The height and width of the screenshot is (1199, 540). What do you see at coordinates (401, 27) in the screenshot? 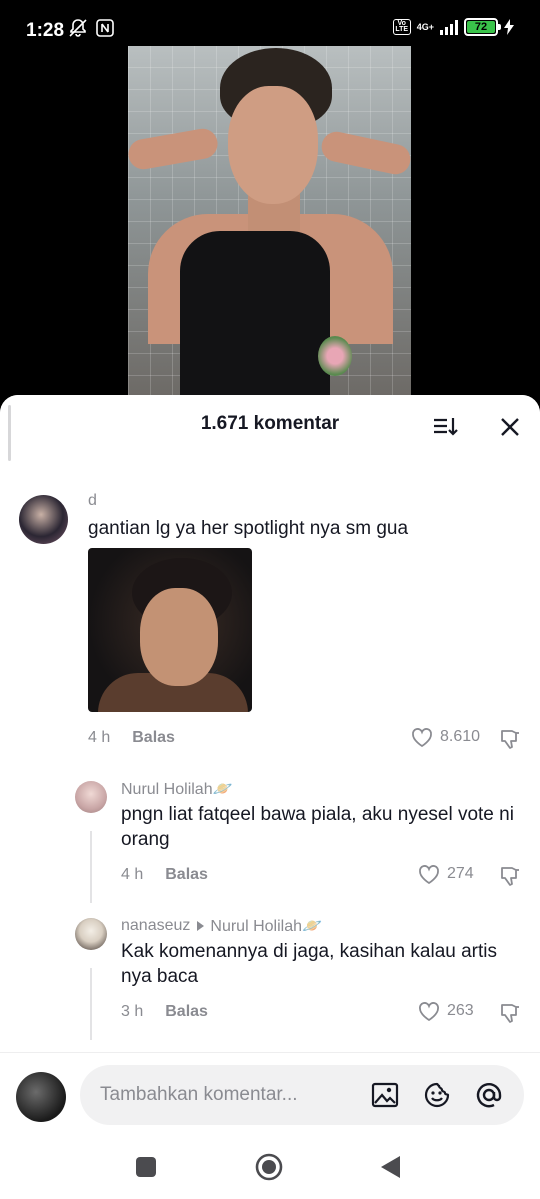
I see `volte-icon: Vo LTE` at bounding box center [401, 27].